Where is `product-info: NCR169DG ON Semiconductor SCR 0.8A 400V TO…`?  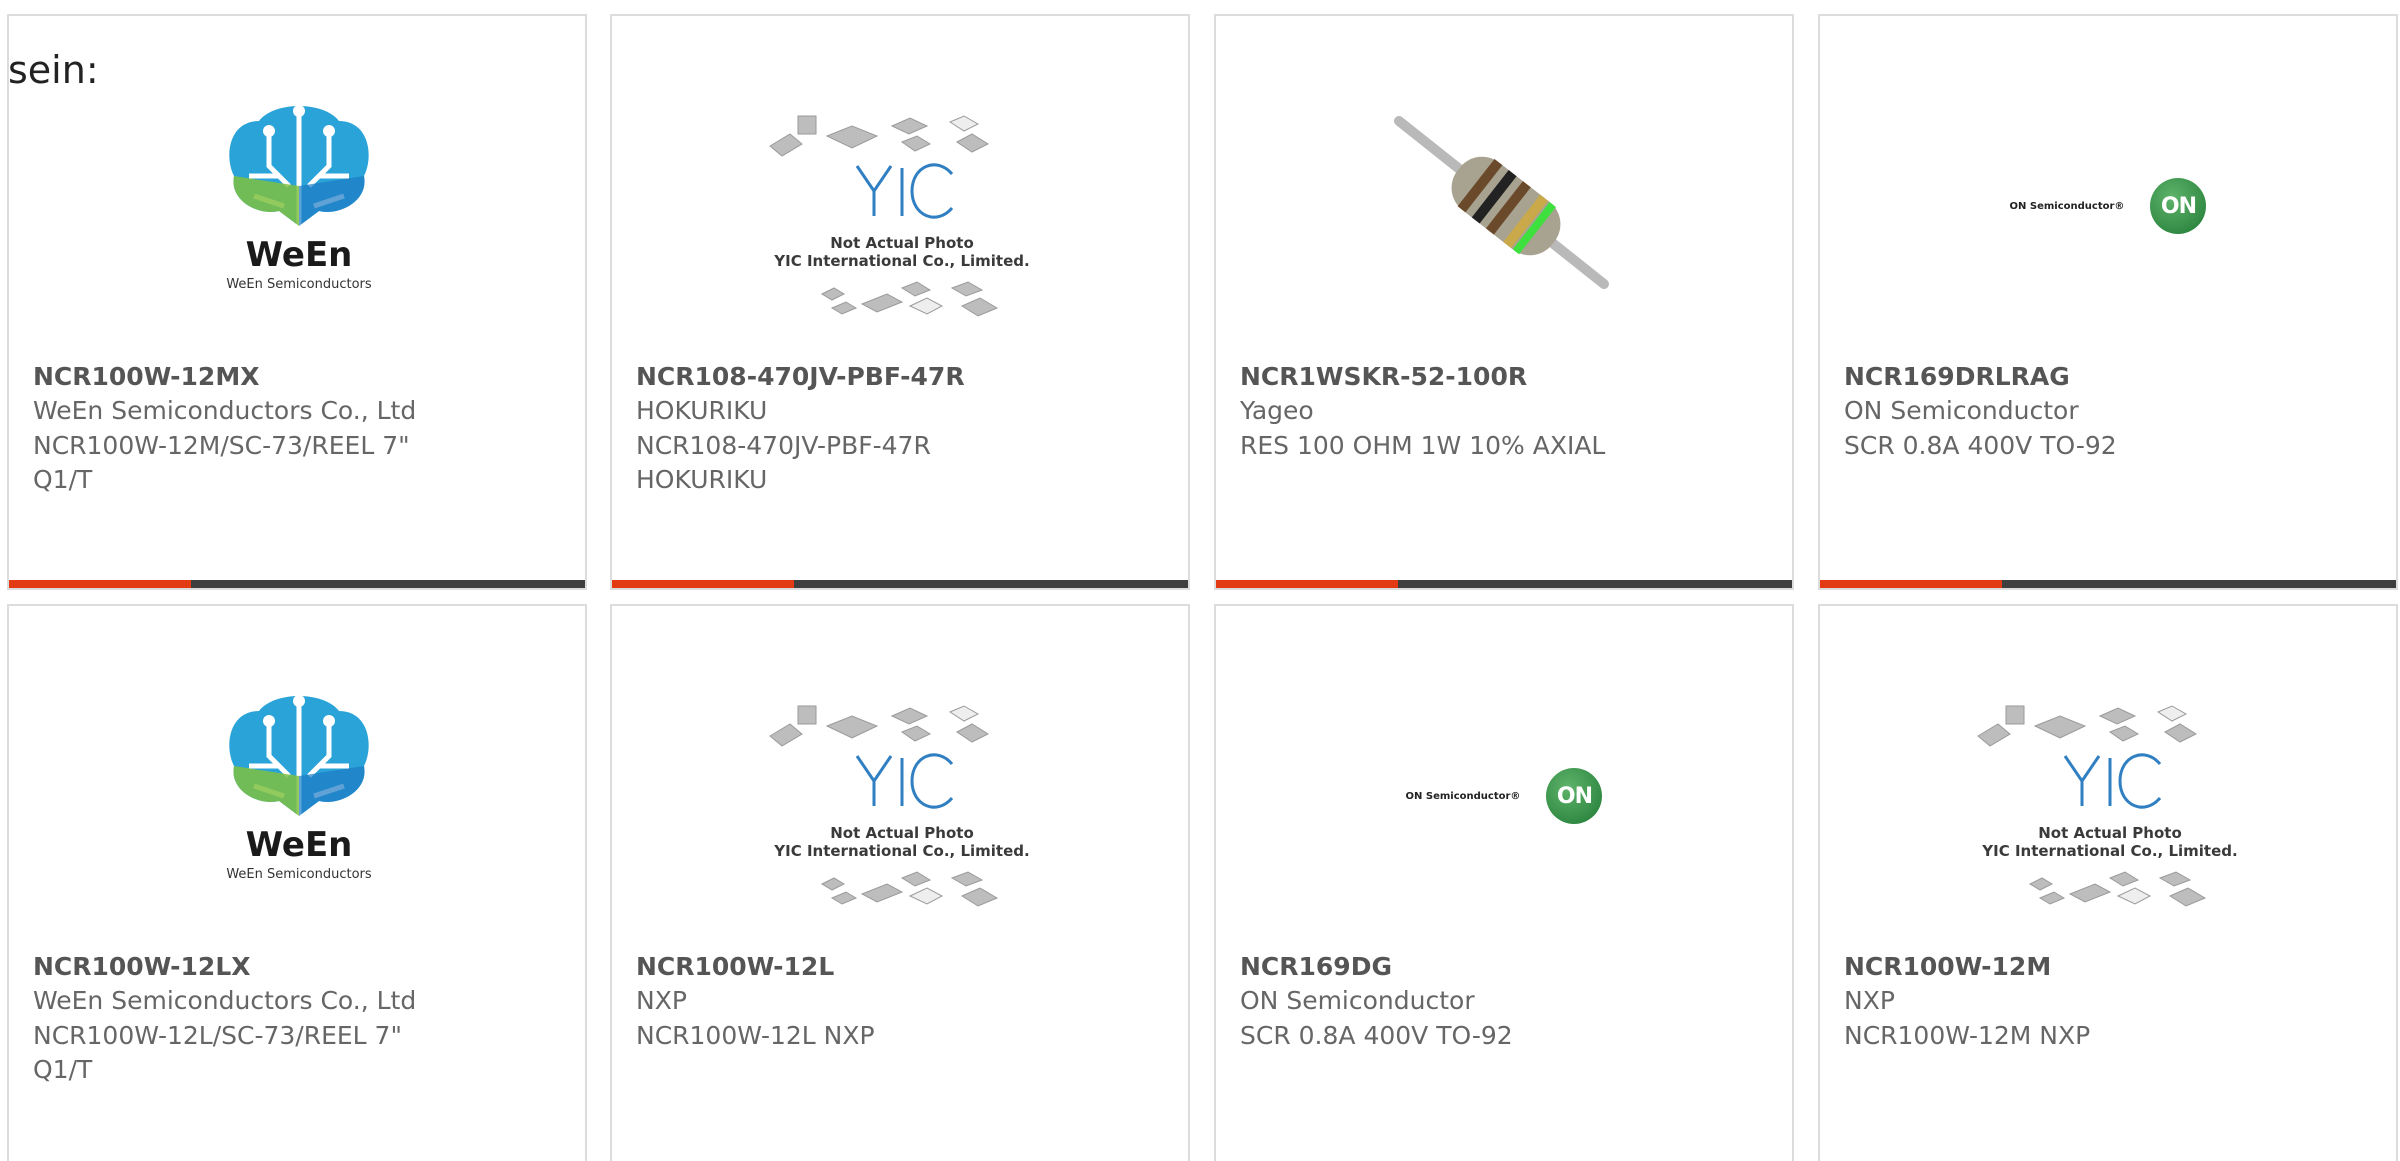
product-info: NCR169DG ON Semiconductor SCR 0.8A 400V TO… is located at coordinates (1504, 1001).